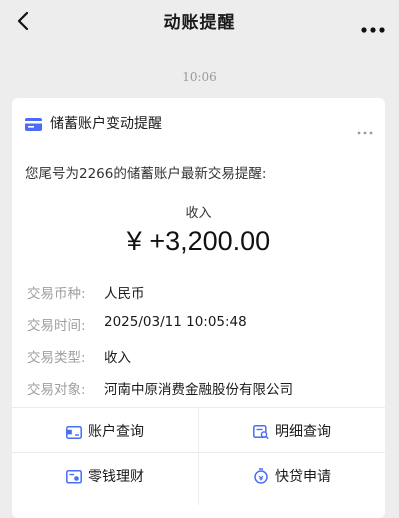 Image resolution: width=399 pixels, height=518 pixels. I want to click on wealth-icon, so click(74, 477).